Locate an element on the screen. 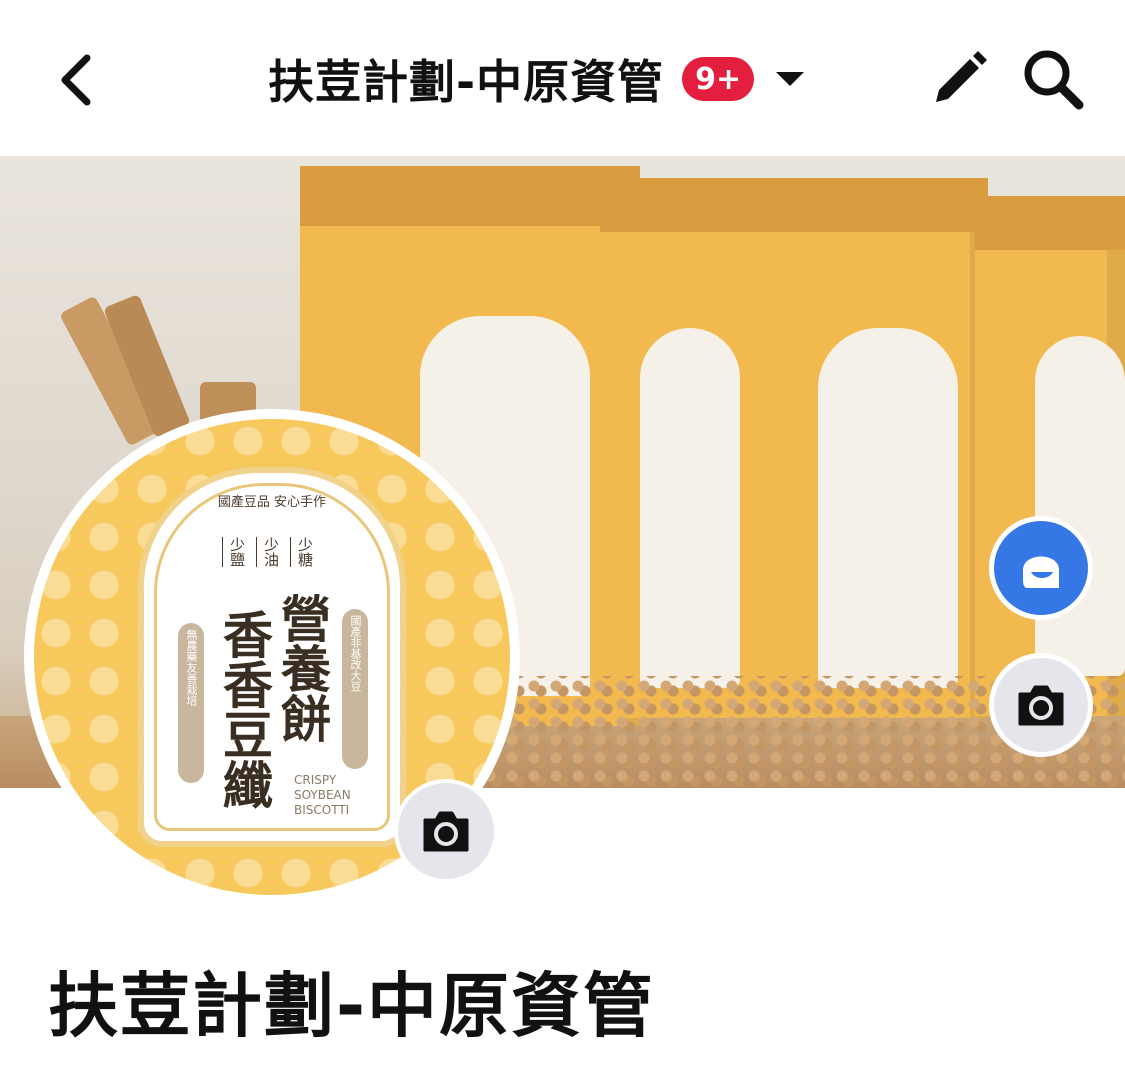  caret-down-icon is located at coordinates (790, 79).